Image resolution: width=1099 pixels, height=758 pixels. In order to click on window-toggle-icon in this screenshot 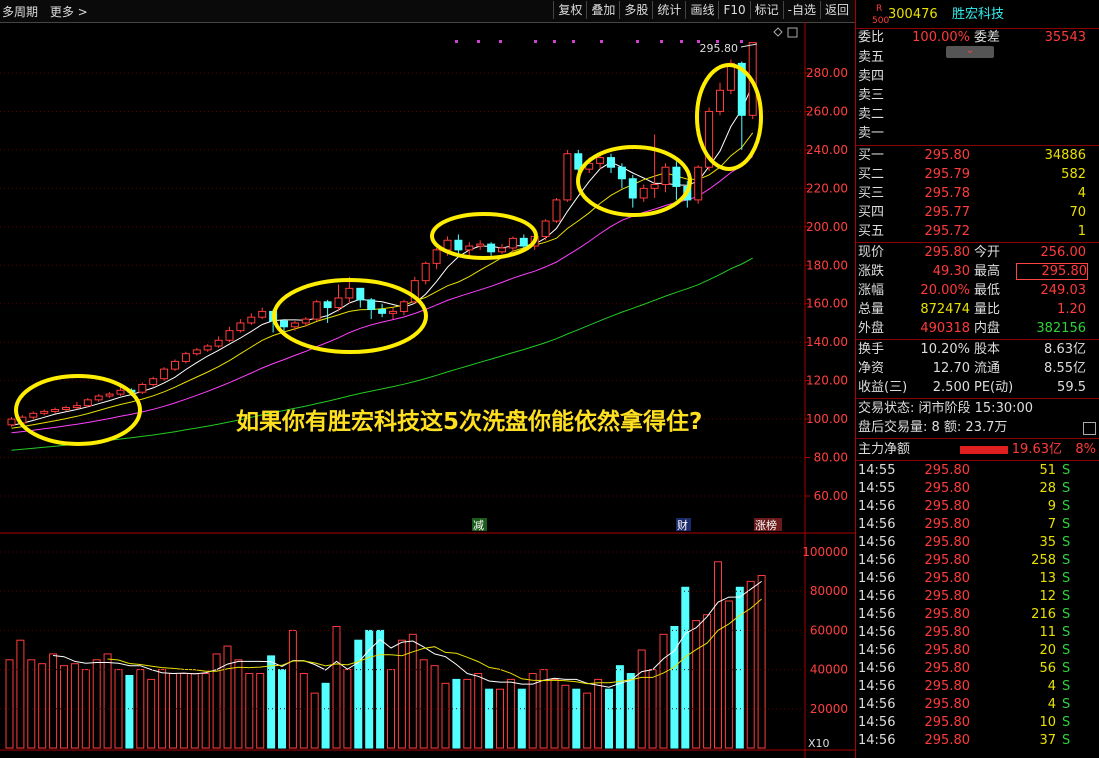, I will do `click(792, 32)`.